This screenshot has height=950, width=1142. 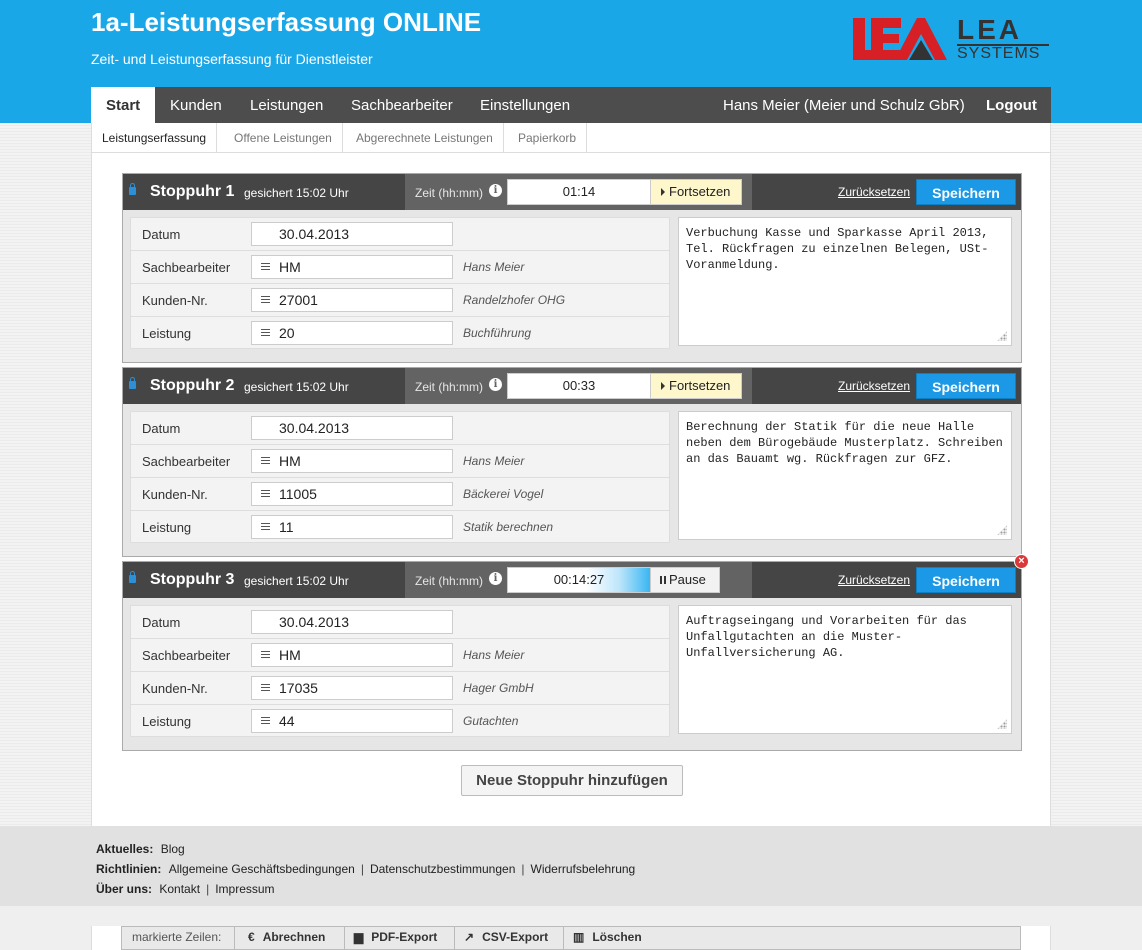 I want to click on saved-status: gesichert 15:02 Uhr, so click(x=296, y=581).